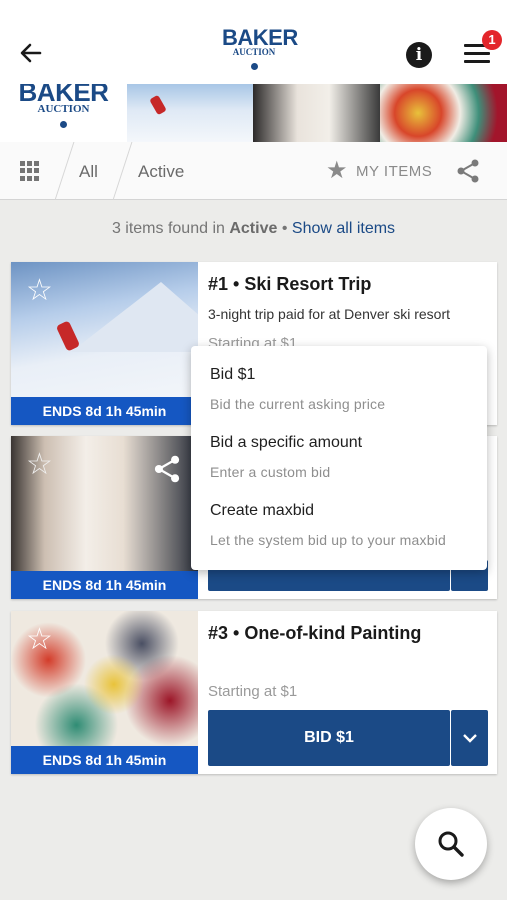  What do you see at coordinates (394, 171) in the screenshot?
I see `my-items-label: MY ITEMS` at bounding box center [394, 171].